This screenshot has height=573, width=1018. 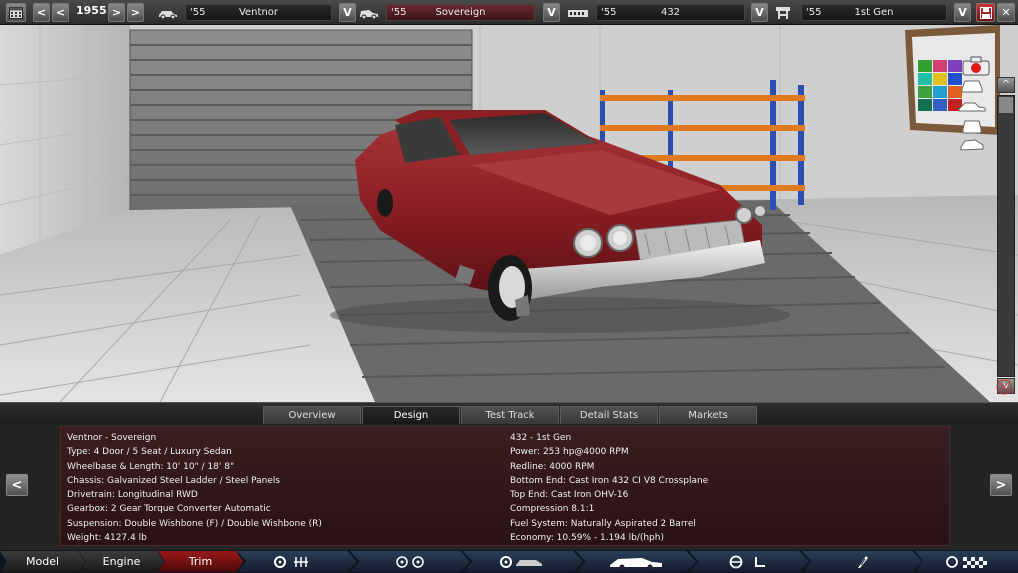 I want to click on engine-variant-name: 1st Gen, so click(x=874, y=12).